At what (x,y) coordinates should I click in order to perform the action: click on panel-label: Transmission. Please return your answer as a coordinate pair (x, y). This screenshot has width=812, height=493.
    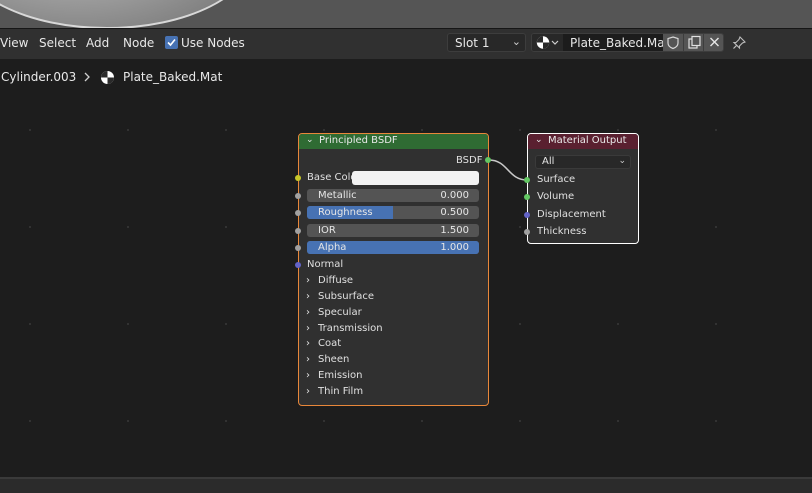
    Looking at the image, I should click on (350, 328).